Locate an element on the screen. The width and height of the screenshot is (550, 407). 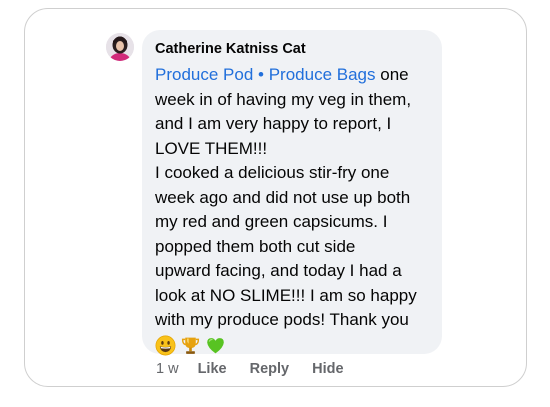
tag-produce-pod: Produce Pod is located at coordinates (204, 74).